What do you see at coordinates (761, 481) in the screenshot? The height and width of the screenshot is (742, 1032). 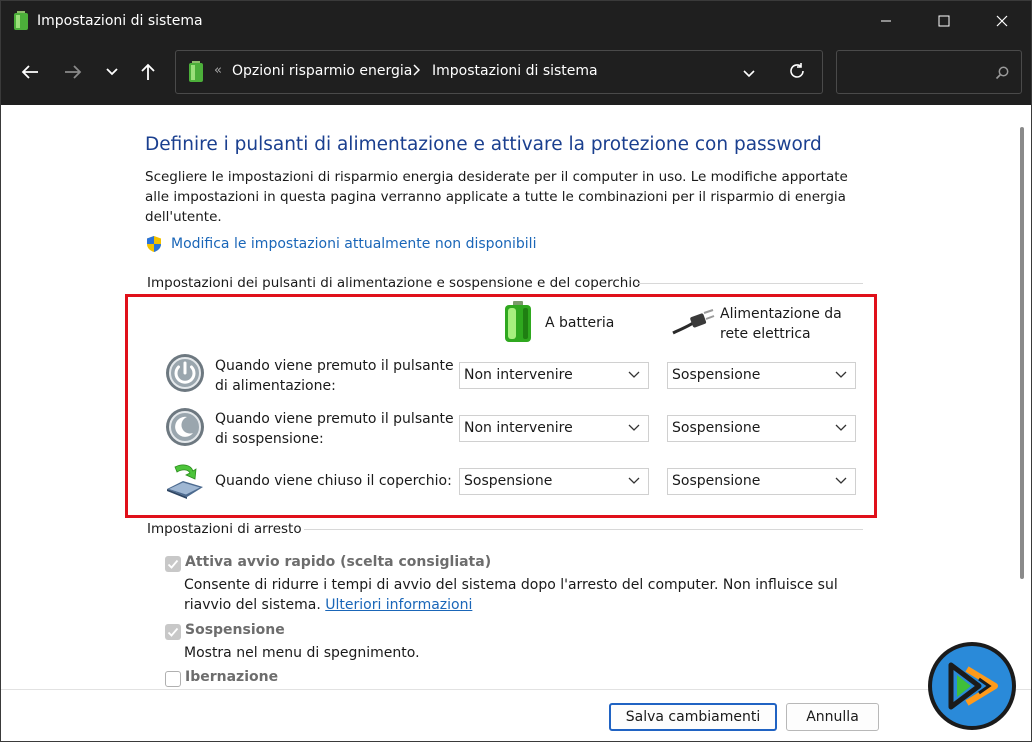 I see `lid-close-ac-select: Sospensione` at bounding box center [761, 481].